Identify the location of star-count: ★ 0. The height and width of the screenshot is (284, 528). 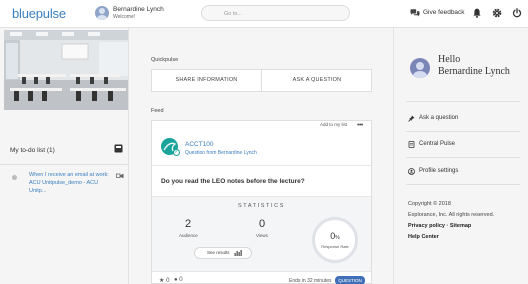
(164, 280).